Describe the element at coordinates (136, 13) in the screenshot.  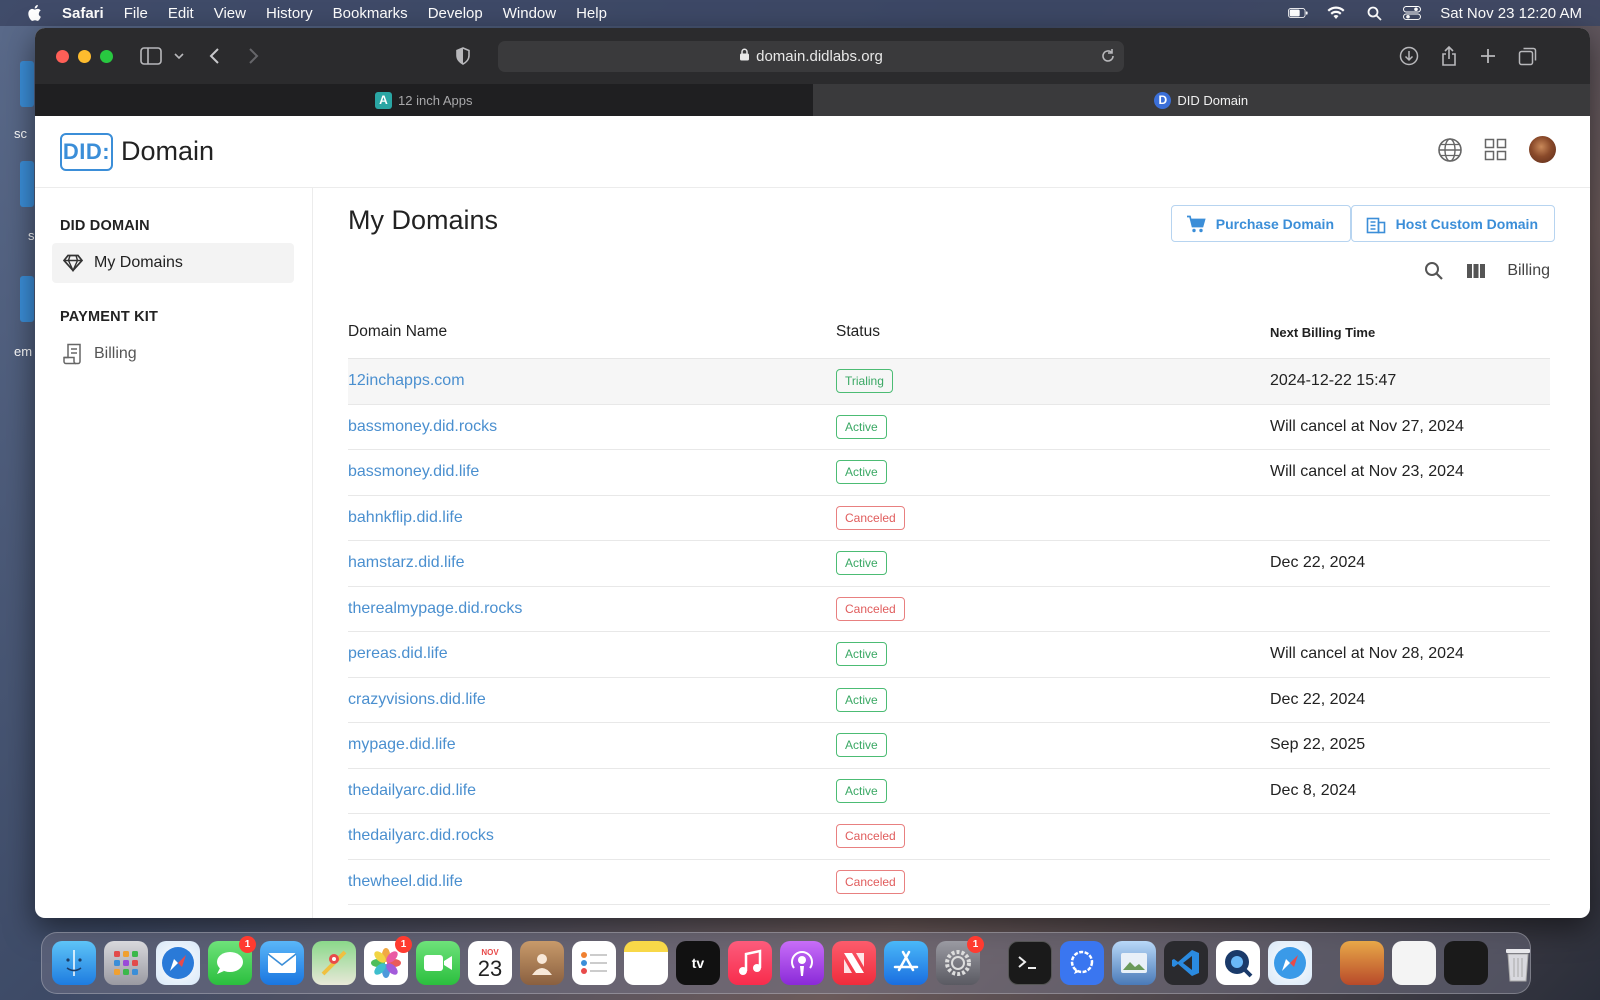
I see `menu-file: File` at that location.